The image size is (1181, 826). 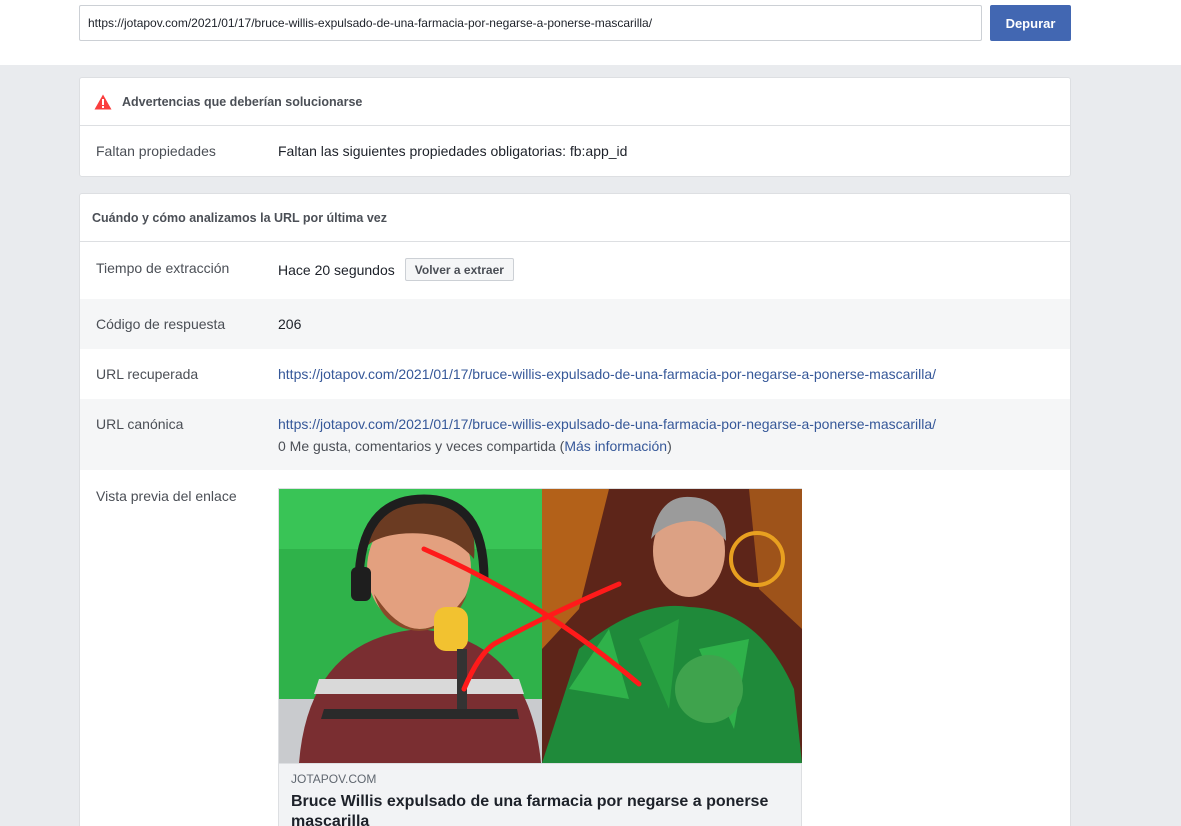 What do you see at coordinates (334, 779) in the screenshot?
I see `preview-domain: JOTAPOV.COM` at bounding box center [334, 779].